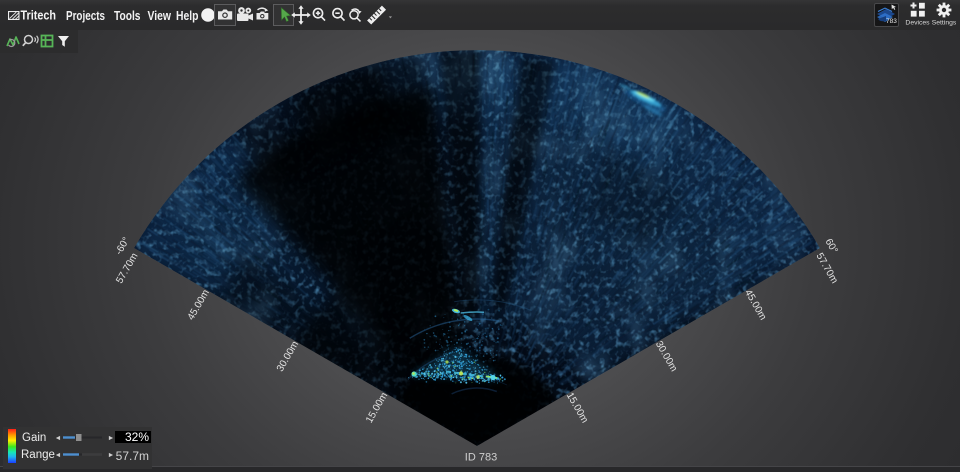 The height and width of the screenshot is (472, 960). What do you see at coordinates (127, 15) in the screenshot?
I see `svg-text: Tools` at bounding box center [127, 15].